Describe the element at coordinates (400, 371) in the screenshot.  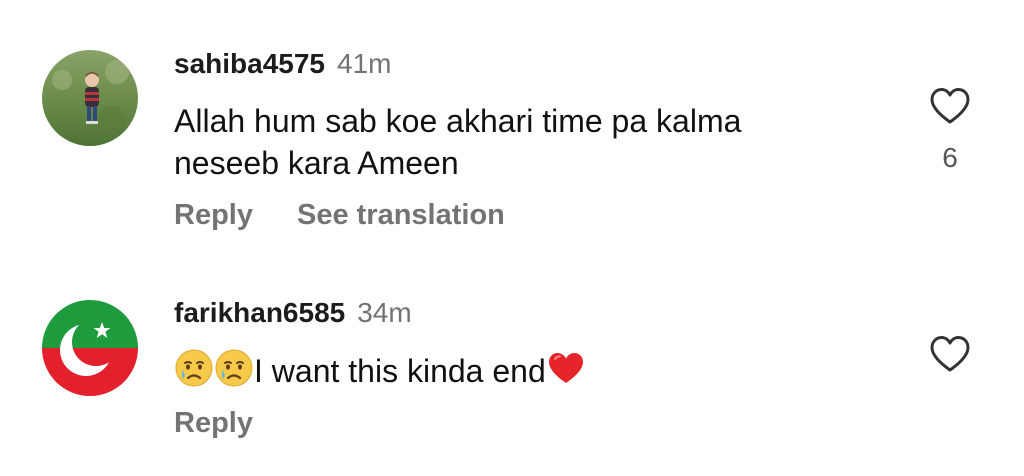
I see `comment-text-line: I want this kinda end` at that location.